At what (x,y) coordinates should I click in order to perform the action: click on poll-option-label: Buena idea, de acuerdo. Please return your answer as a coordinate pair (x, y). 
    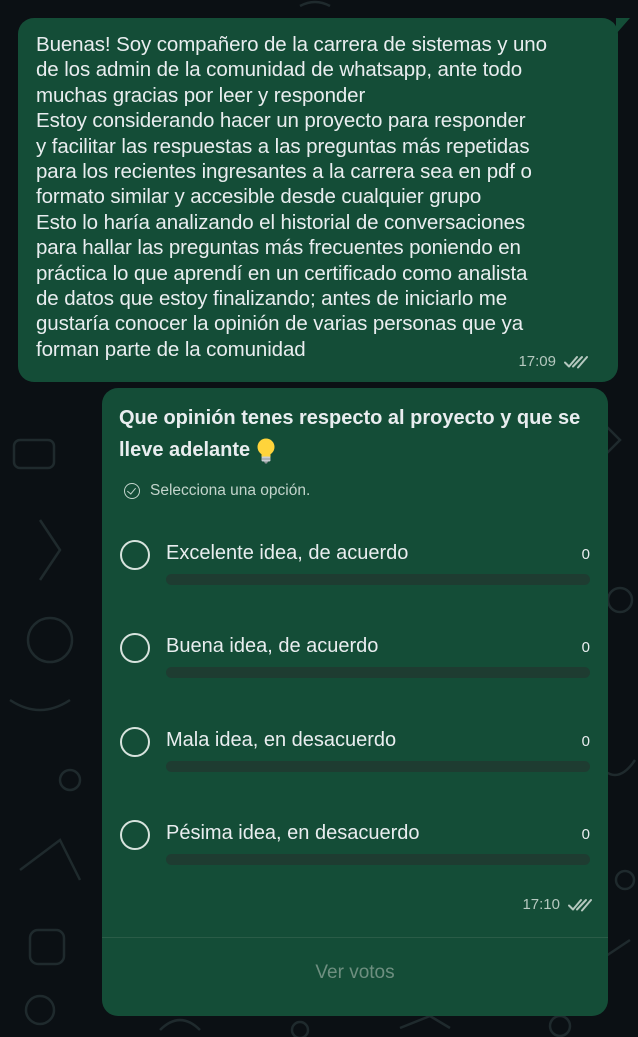
    Looking at the image, I should click on (272, 646).